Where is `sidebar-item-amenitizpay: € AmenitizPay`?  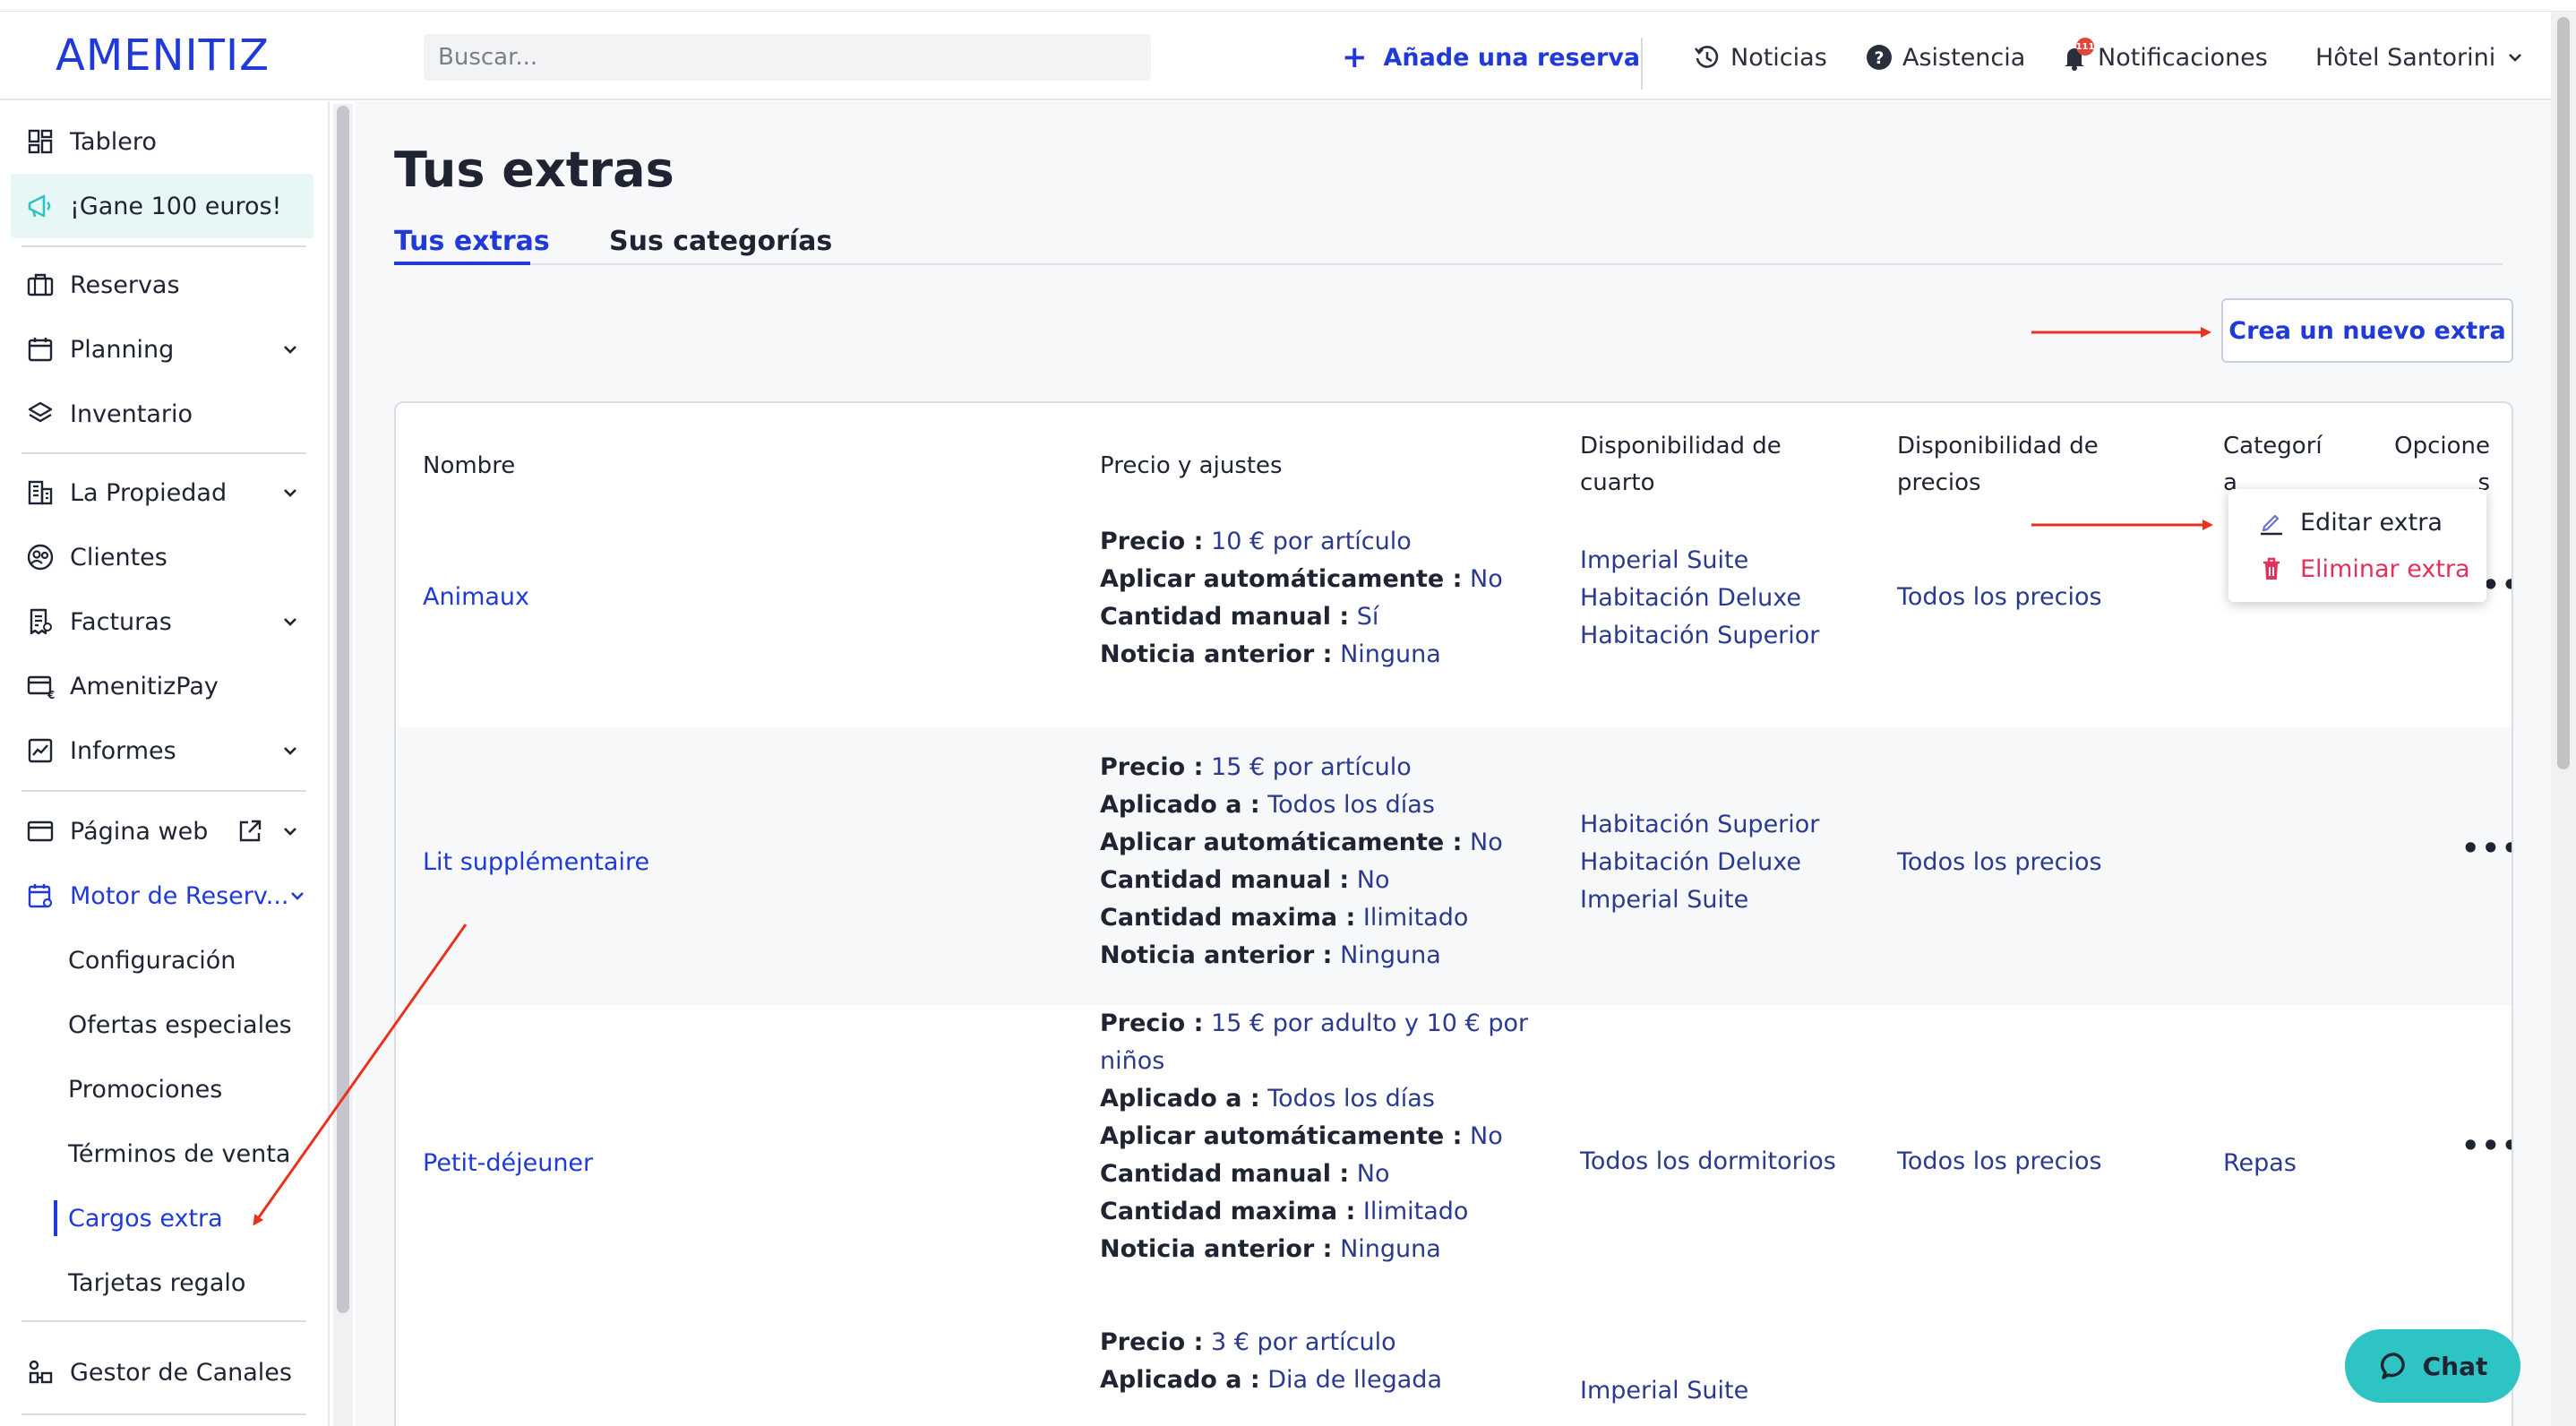
sidebar-item-amenitizpay: € AmenitizPay is located at coordinates (162, 686).